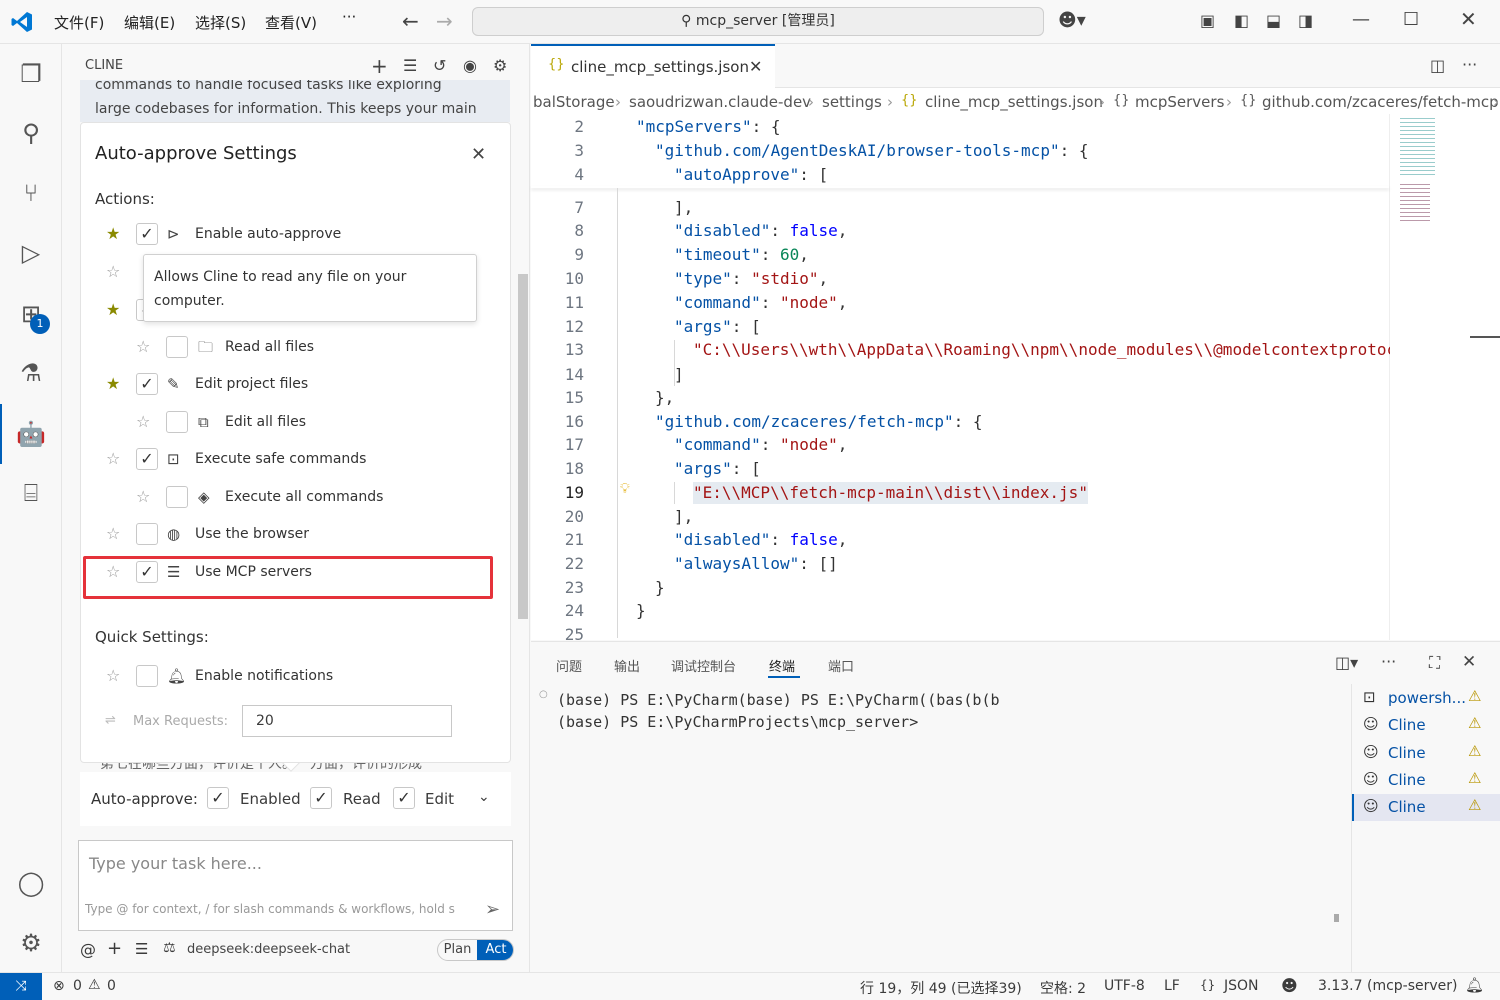  I want to click on terminal-list-item-active: ☺ Cline ⚠, so click(1426, 807).